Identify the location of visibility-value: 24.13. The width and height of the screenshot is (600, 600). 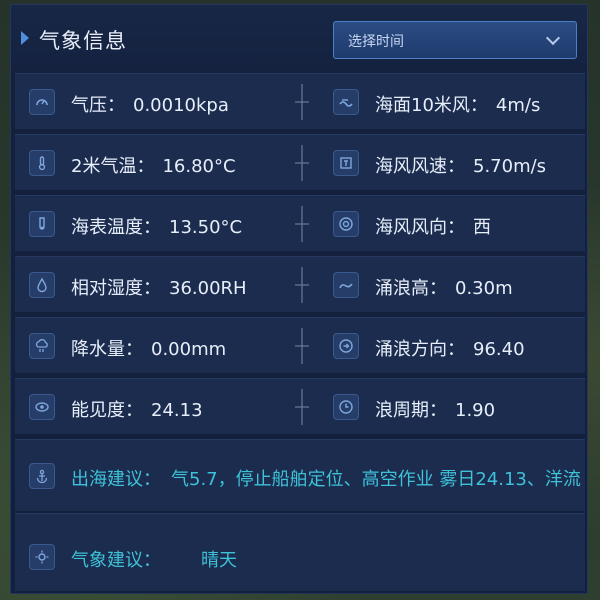
(177, 410).